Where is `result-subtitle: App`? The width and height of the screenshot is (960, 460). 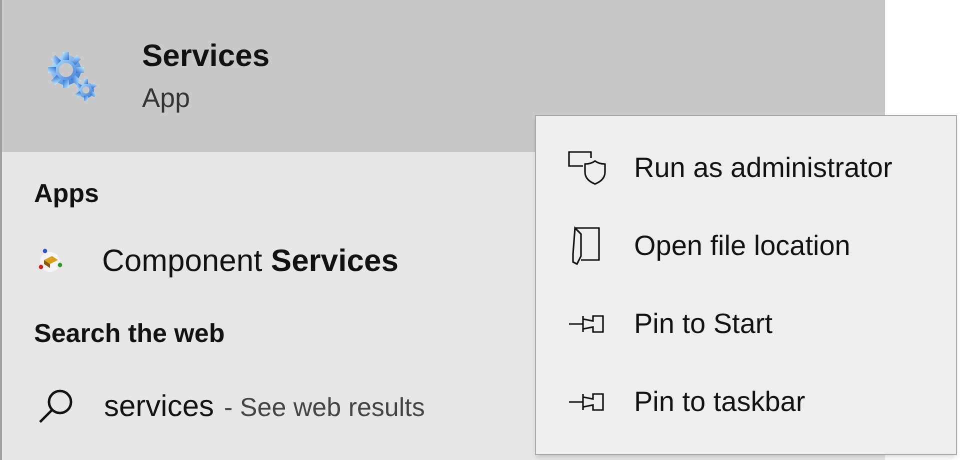 result-subtitle: App is located at coordinates (167, 98).